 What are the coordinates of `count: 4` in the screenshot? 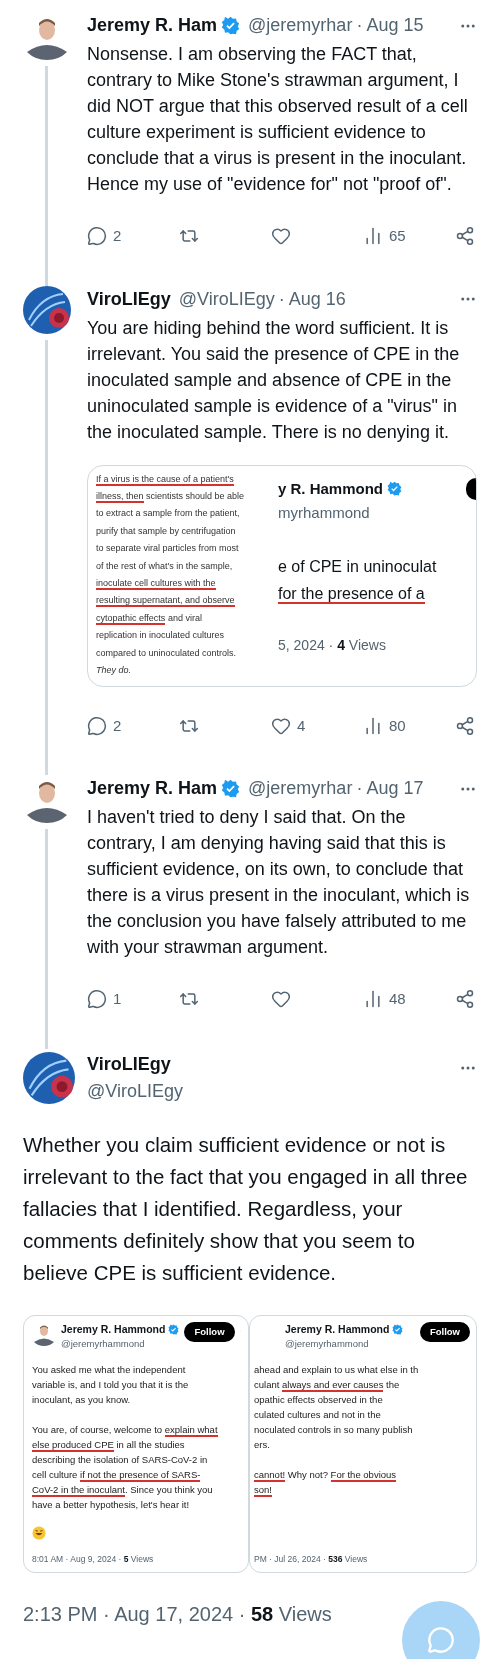 It's located at (301, 725).